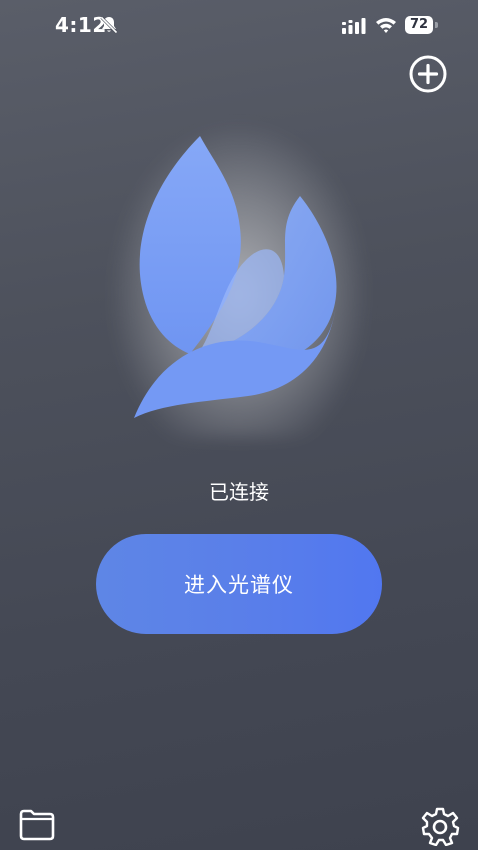 The width and height of the screenshot is (478, 850). I want to click on enter-button-label: 进入光谱仪, so click(239, 585).